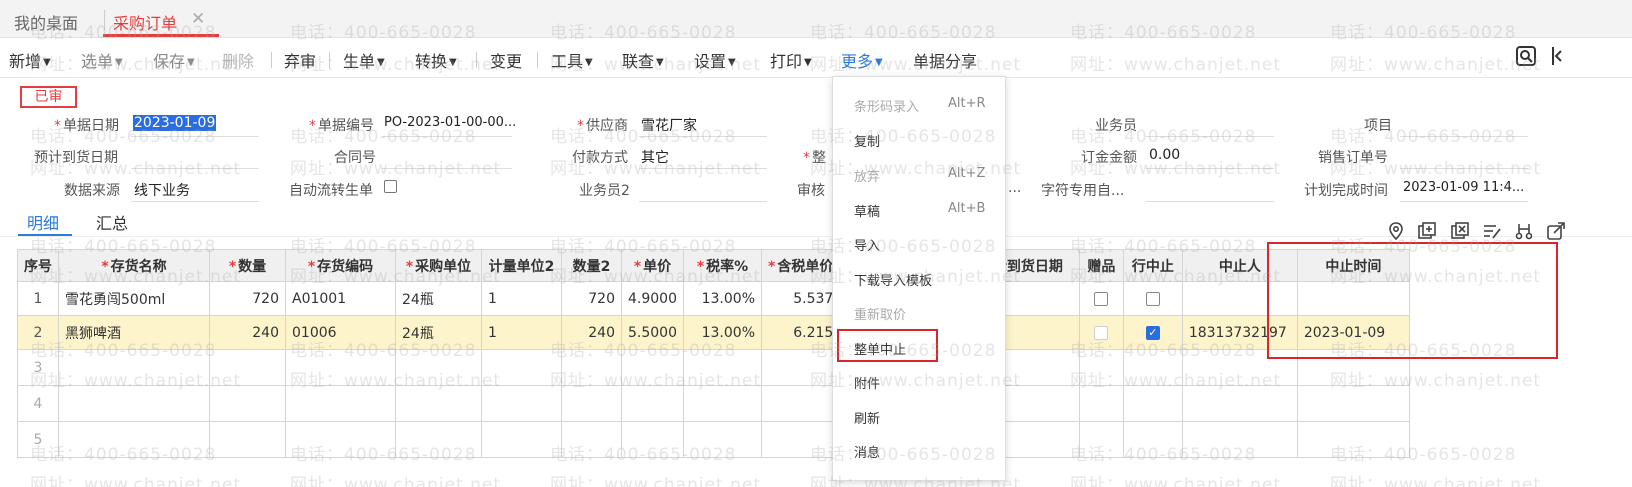 This screenshot has height=487, width=1632. What do you see at coordinates (591, 265) in the screenshot?
I see `column-header: 数量2` at bounding box center [591, 265].